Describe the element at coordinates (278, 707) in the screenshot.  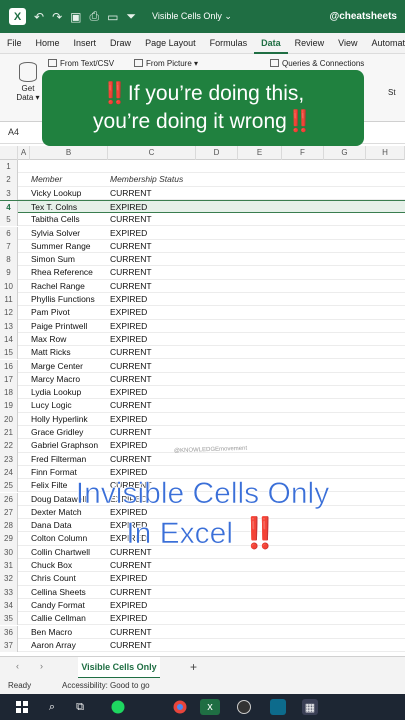
I see `app-icon` at that location.